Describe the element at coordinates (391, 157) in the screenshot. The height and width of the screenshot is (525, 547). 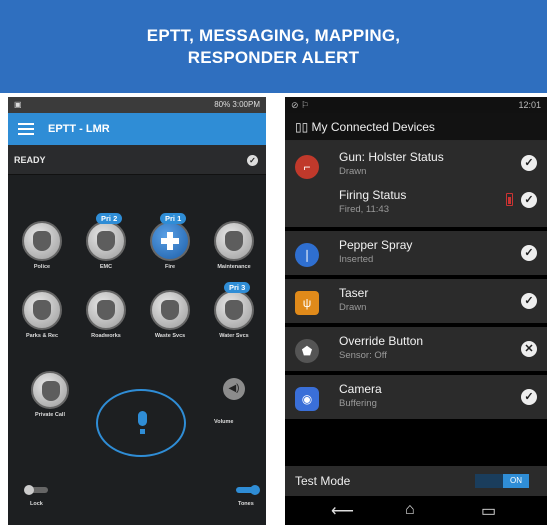
I see `device-name: Gun: Holster Status` at that location.